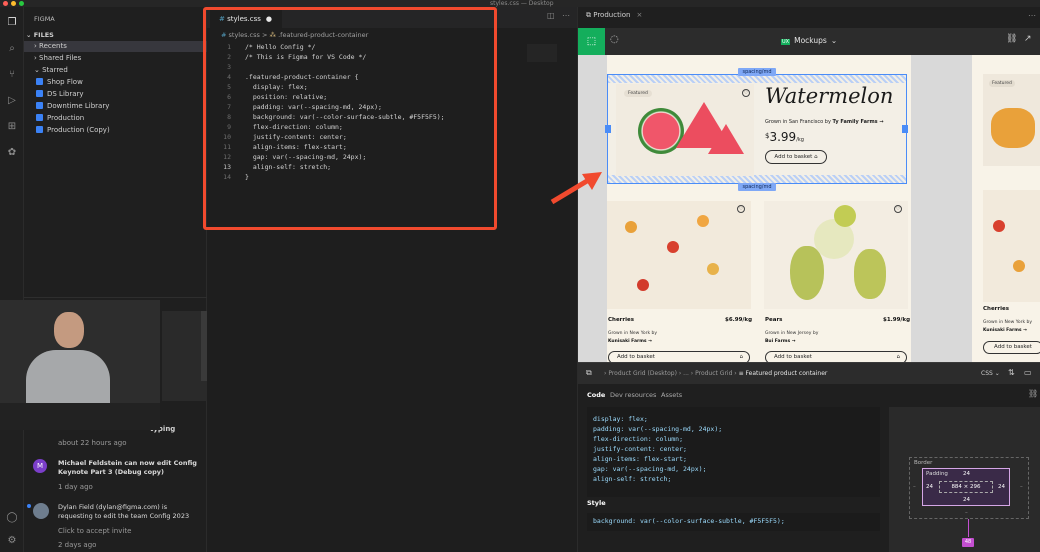 The width and height of the screenshot is (1040, 552). What do you see at coordinates (870, 274) in the screenshot?
I see `pear` at bounding box center [870, 274].